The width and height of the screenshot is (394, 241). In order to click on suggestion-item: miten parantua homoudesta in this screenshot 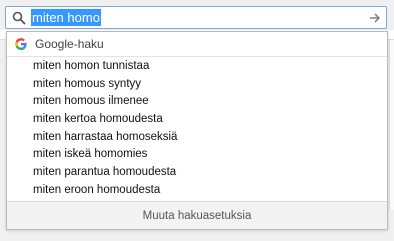, I will do `click(197, 173)`.